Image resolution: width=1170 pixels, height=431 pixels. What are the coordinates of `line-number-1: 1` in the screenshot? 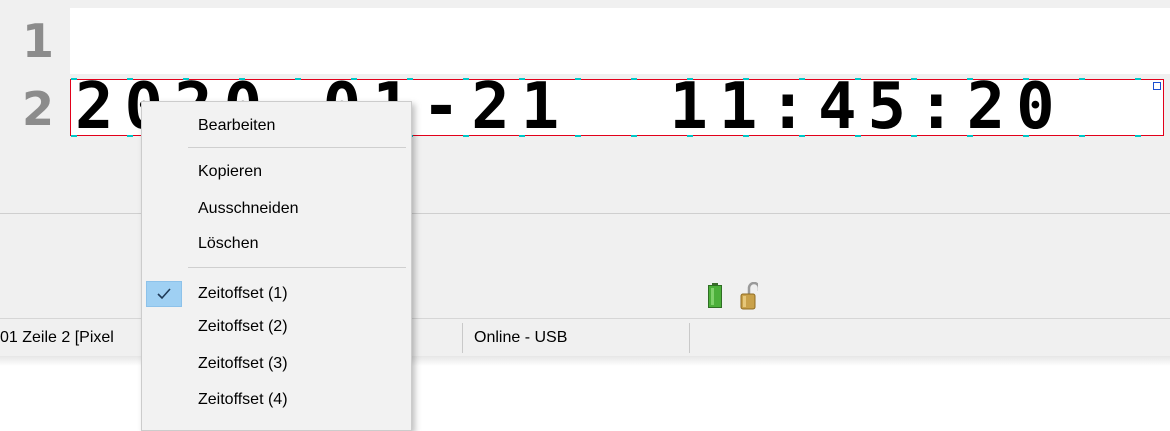 It's located at (38, 41).